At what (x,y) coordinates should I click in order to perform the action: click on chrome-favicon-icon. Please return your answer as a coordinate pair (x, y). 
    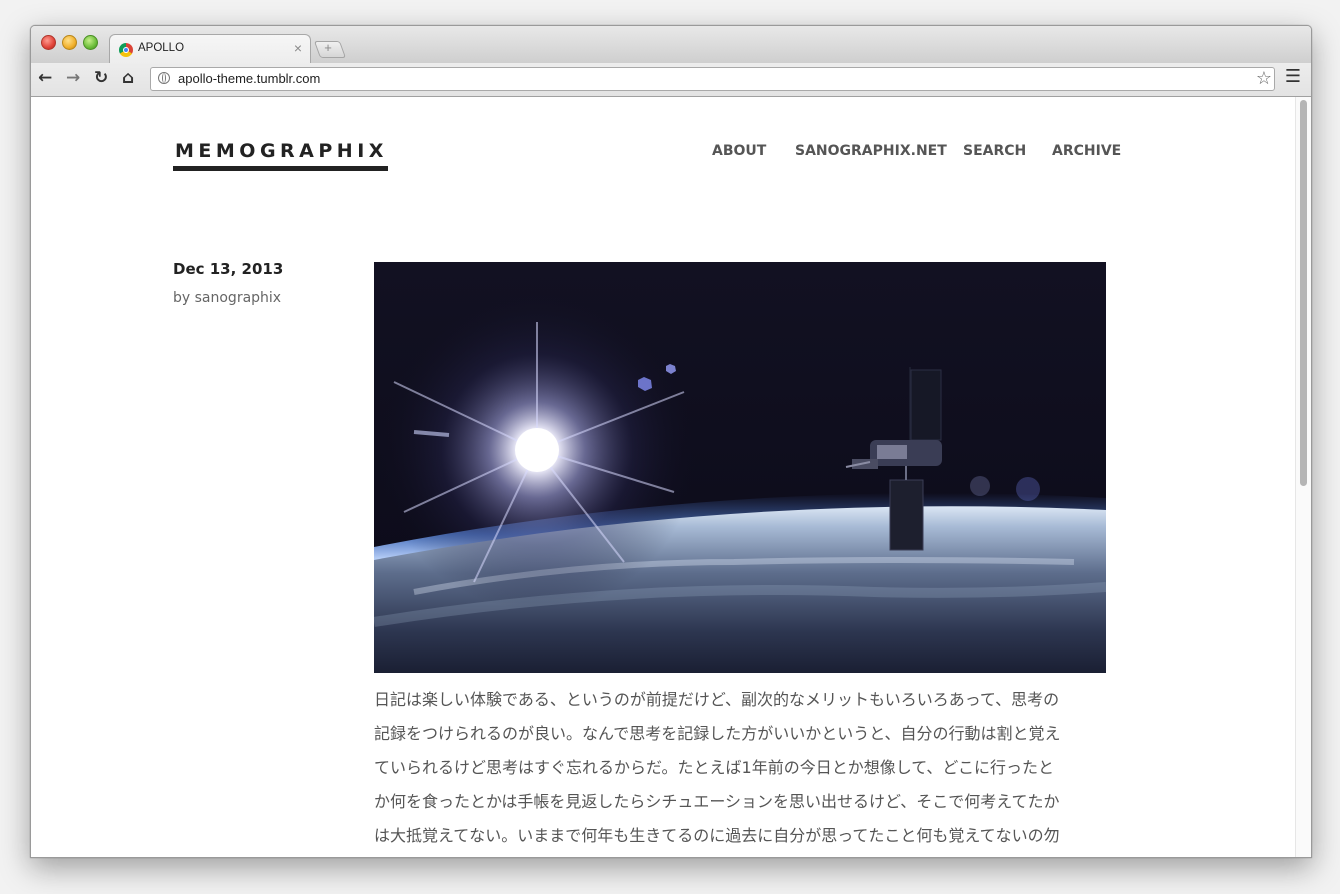
    Looking at the image, I should click on (126, 50).